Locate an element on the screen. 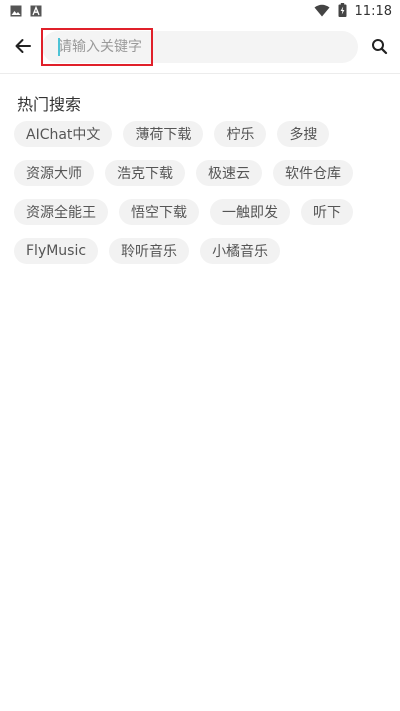  font-icon is located at coordinates (36, 11).